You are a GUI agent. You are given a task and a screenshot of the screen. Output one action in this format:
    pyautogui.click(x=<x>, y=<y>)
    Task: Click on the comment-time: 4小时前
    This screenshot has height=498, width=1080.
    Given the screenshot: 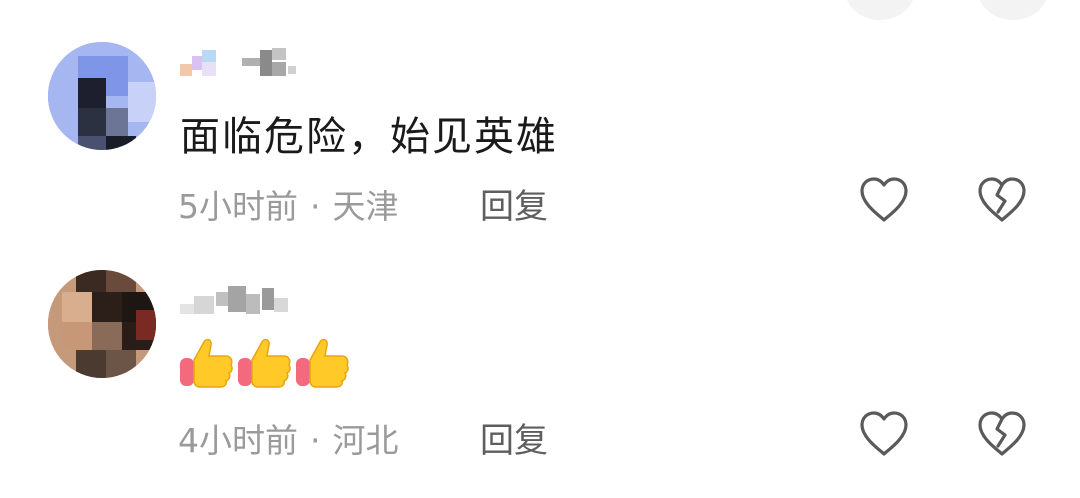 What is the action you would take?
    pyautogui.click(x=238, y=440)
    